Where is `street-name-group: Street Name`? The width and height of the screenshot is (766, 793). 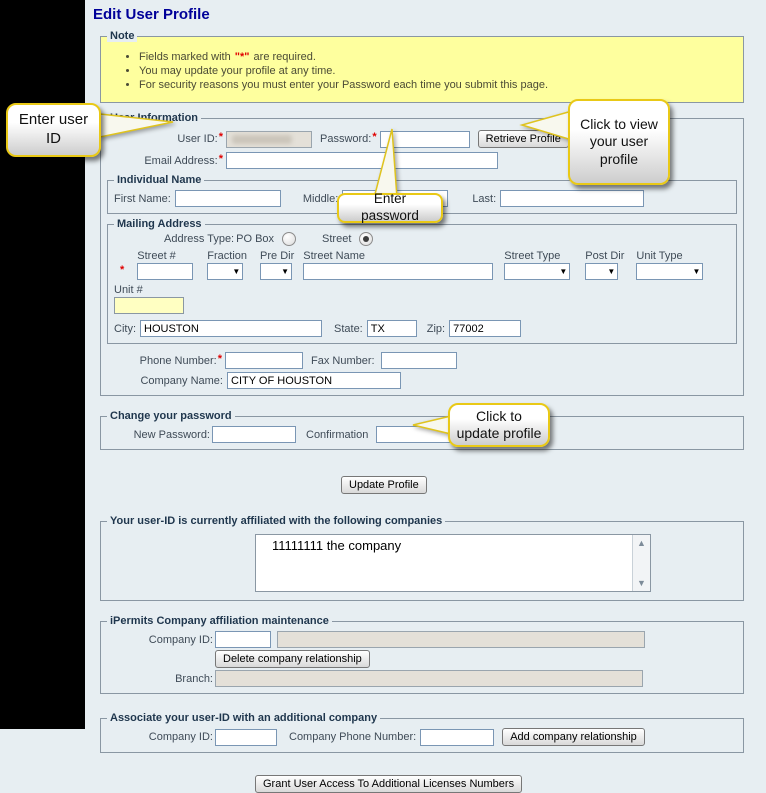 street-name-group: Street Name is located at coordinates (398, 265).